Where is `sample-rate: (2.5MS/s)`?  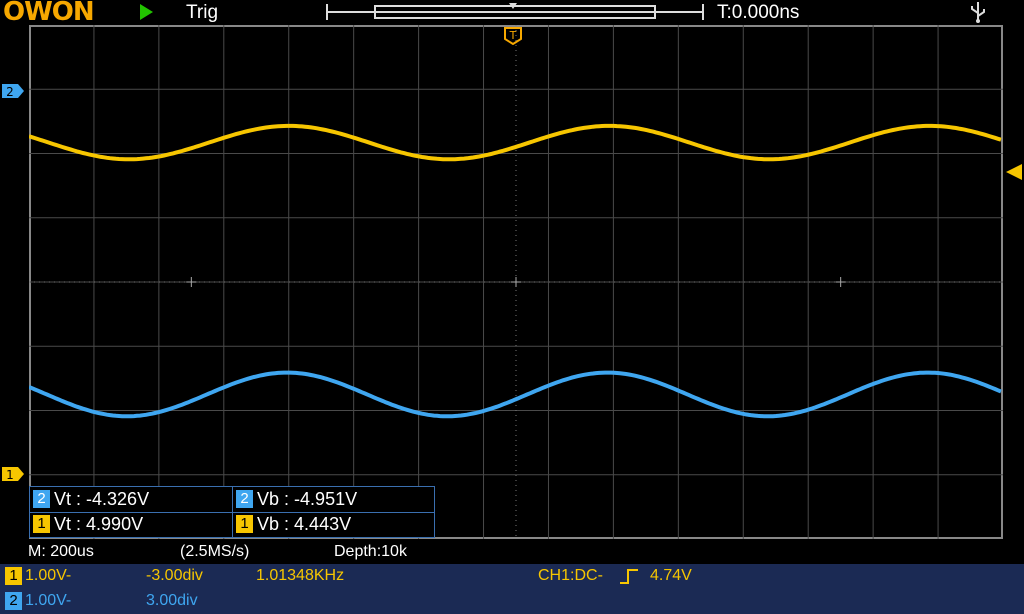
sample-rate: (2.5MS/s) is located at coordinates (215, 551).